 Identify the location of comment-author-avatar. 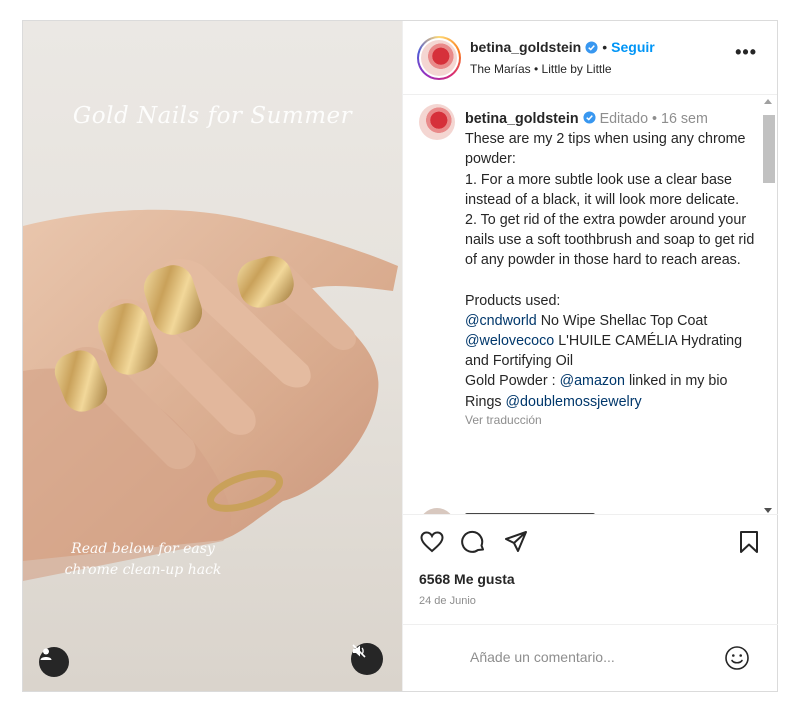
(437, 122).